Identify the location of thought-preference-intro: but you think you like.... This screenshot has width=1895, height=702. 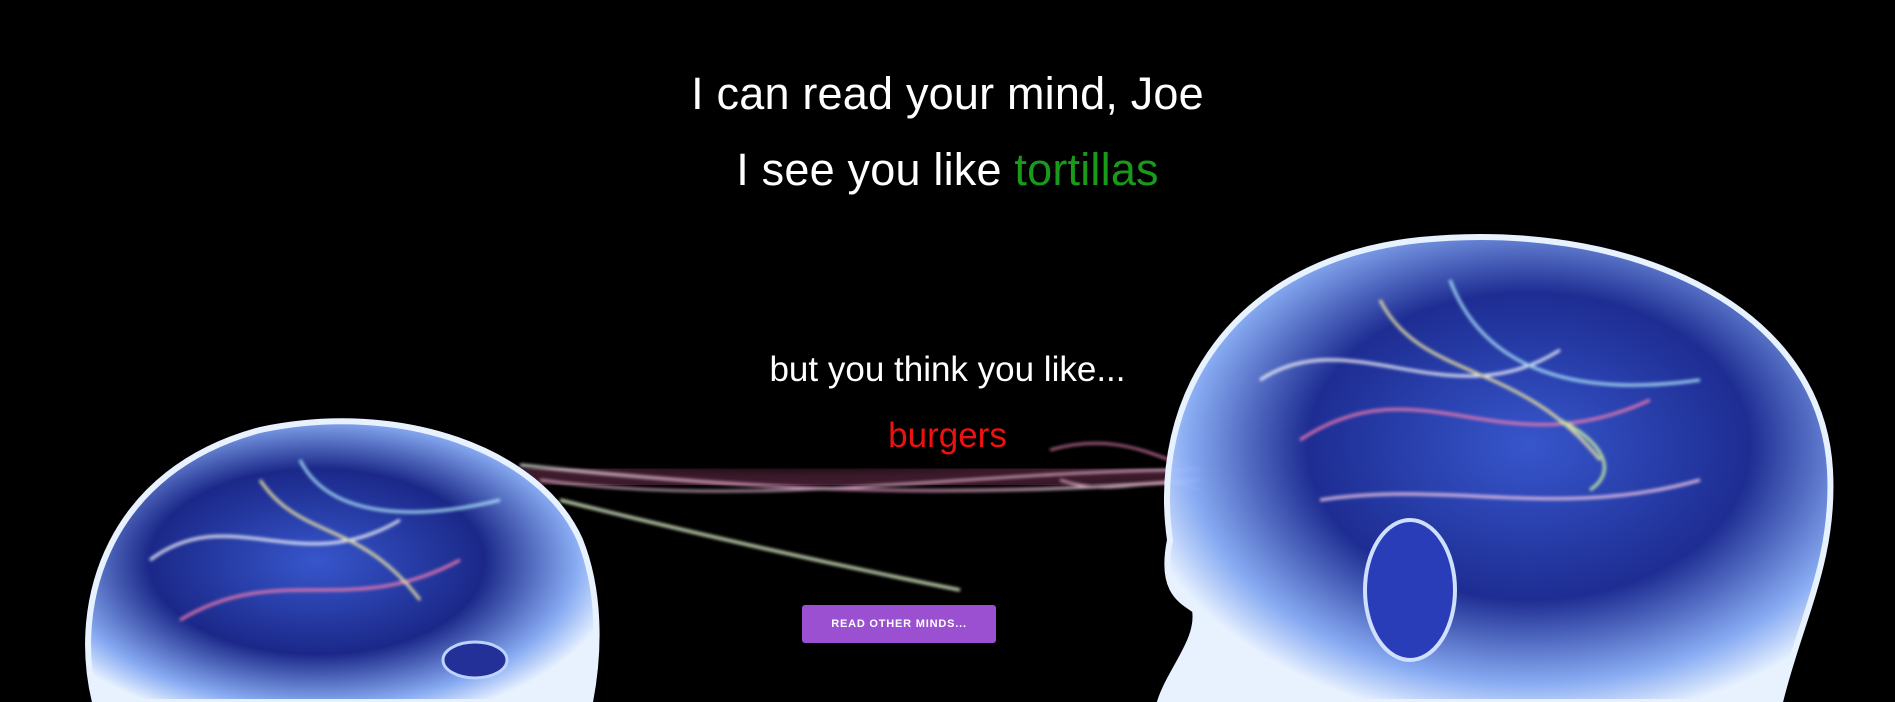
(947, 369).